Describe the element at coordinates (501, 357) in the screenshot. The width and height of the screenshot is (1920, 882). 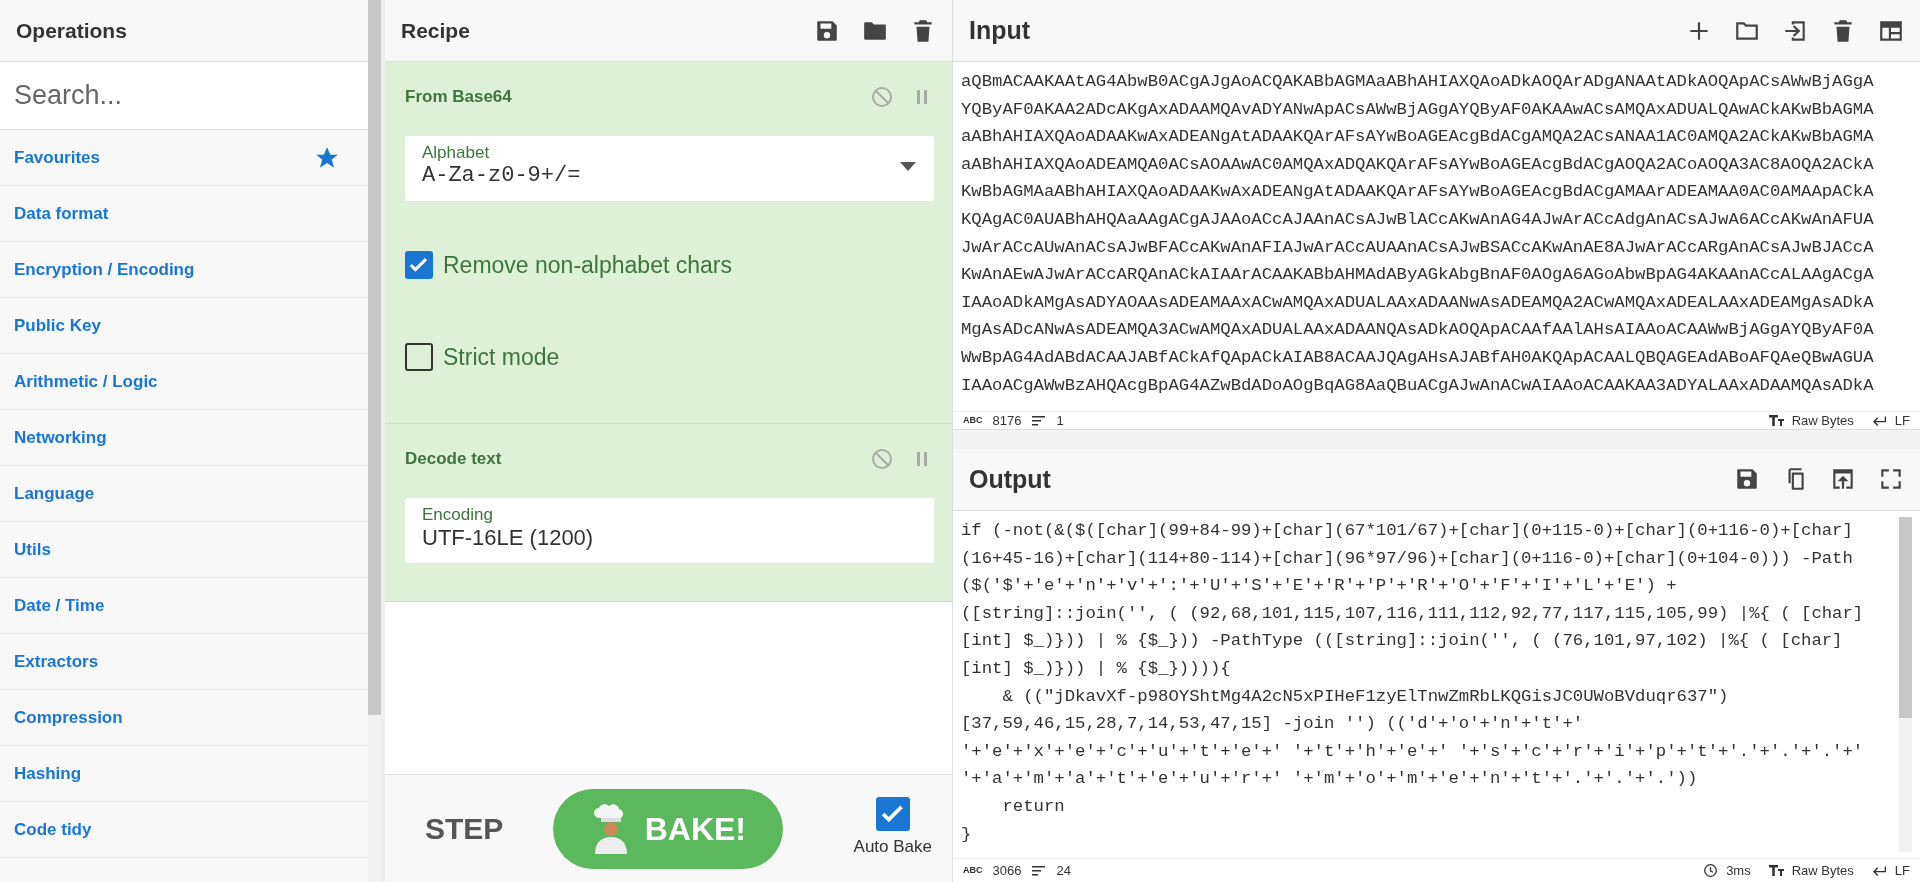
I see `checkbox-label: Strict mode` at that location.